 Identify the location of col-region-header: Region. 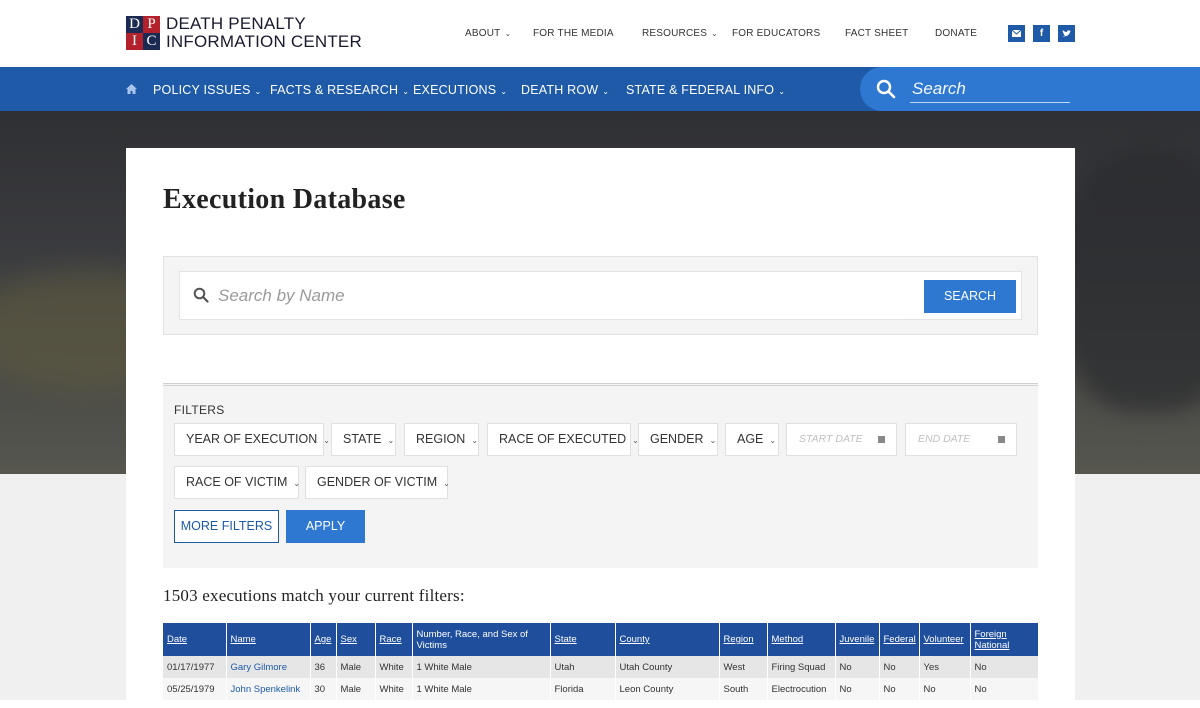
(743, 639).